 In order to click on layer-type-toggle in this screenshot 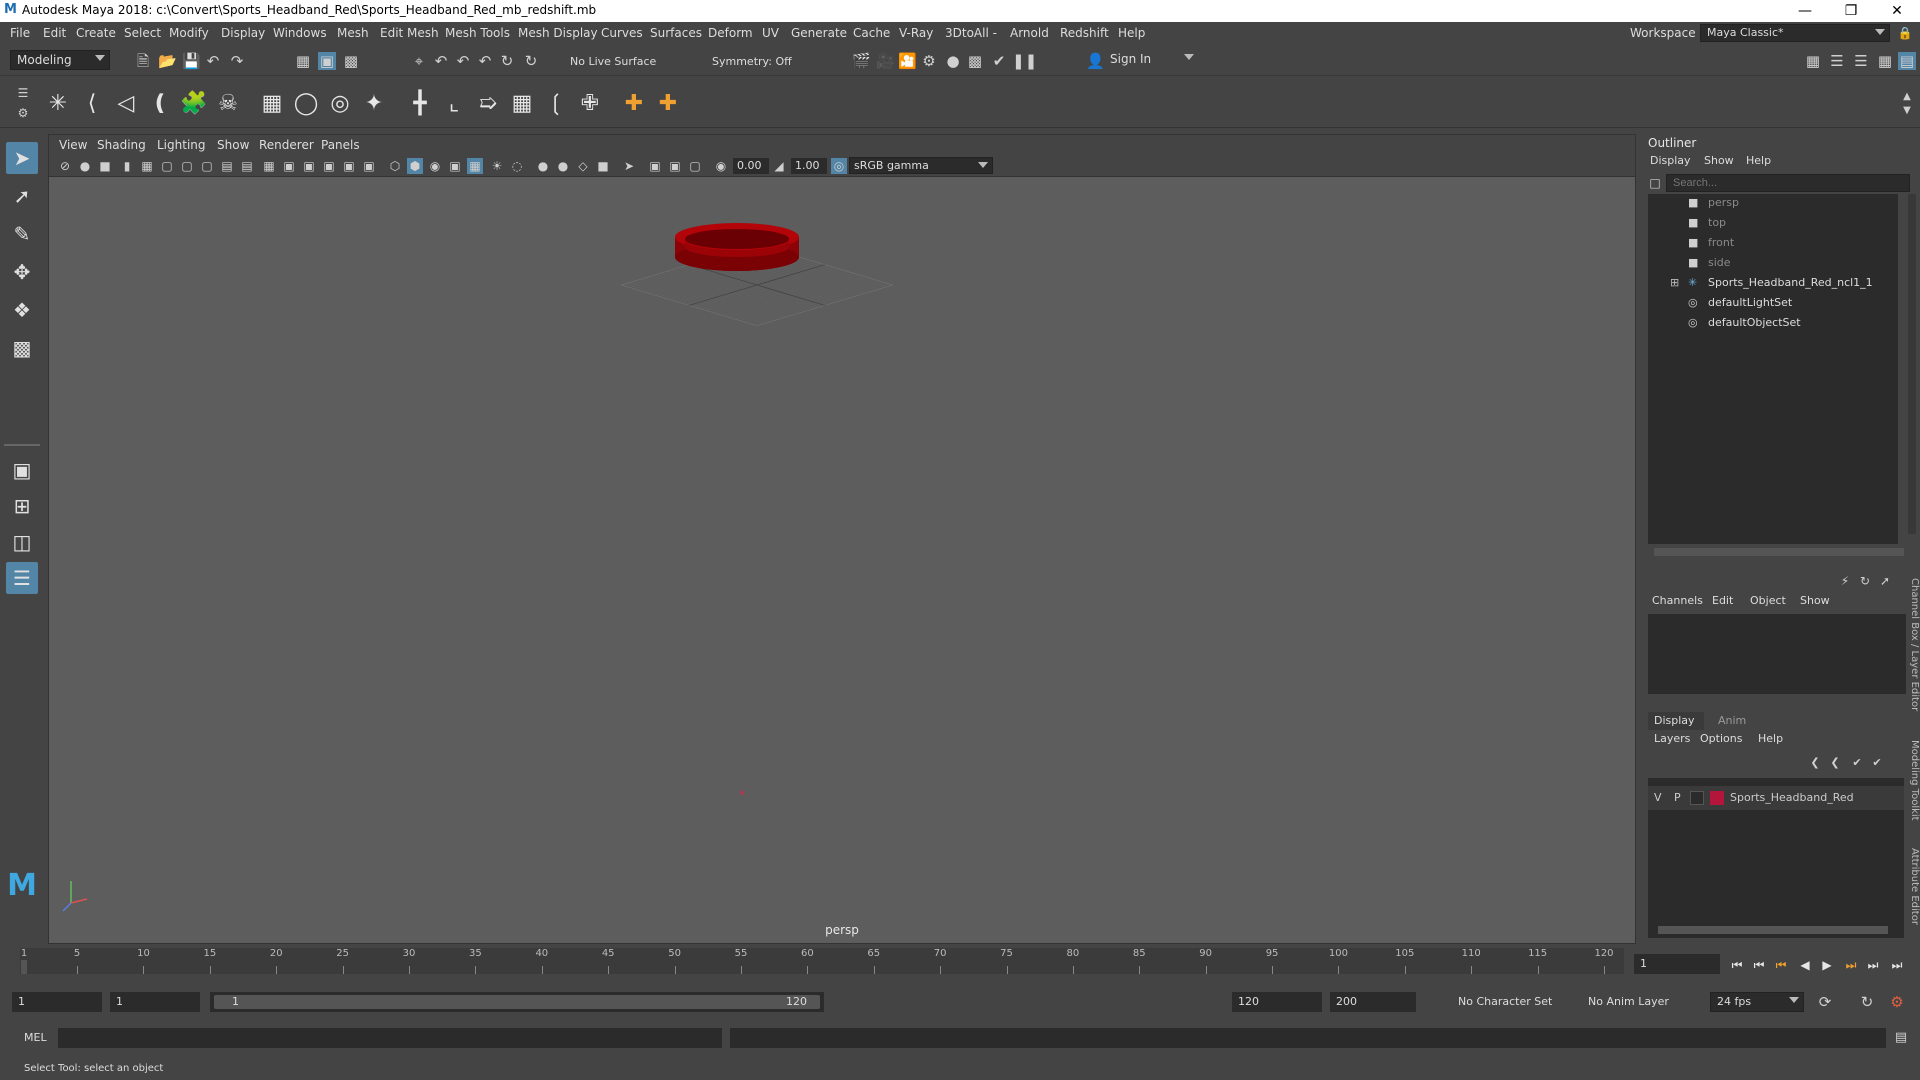, I will do `click(1697, 798)`.